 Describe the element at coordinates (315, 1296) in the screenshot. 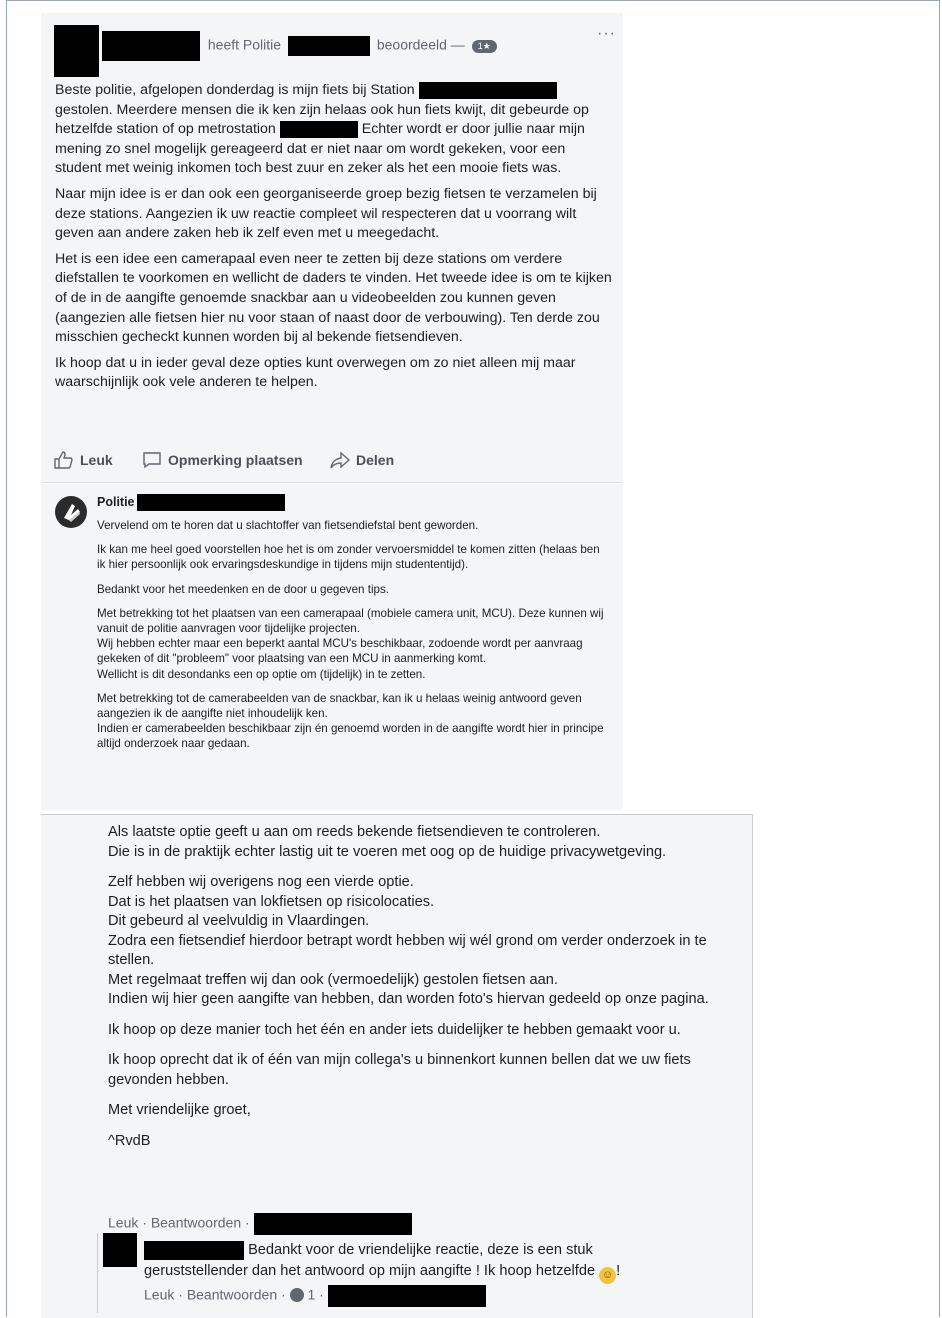

I see `subreply-meta: Leuk · Beantwoorden · 1 ·` at that location.